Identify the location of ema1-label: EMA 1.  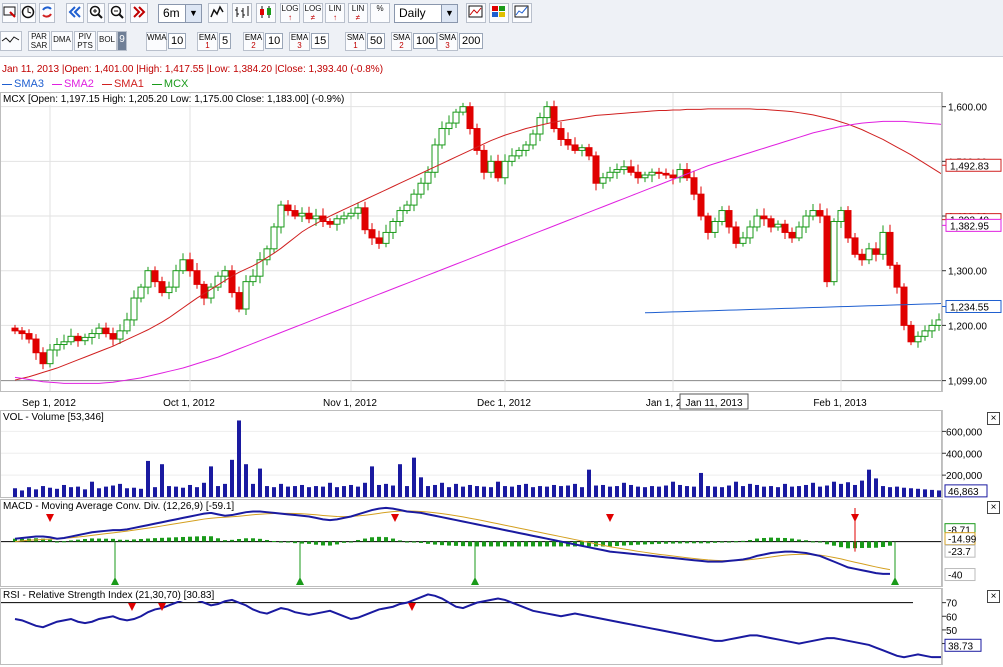
(207, 41).